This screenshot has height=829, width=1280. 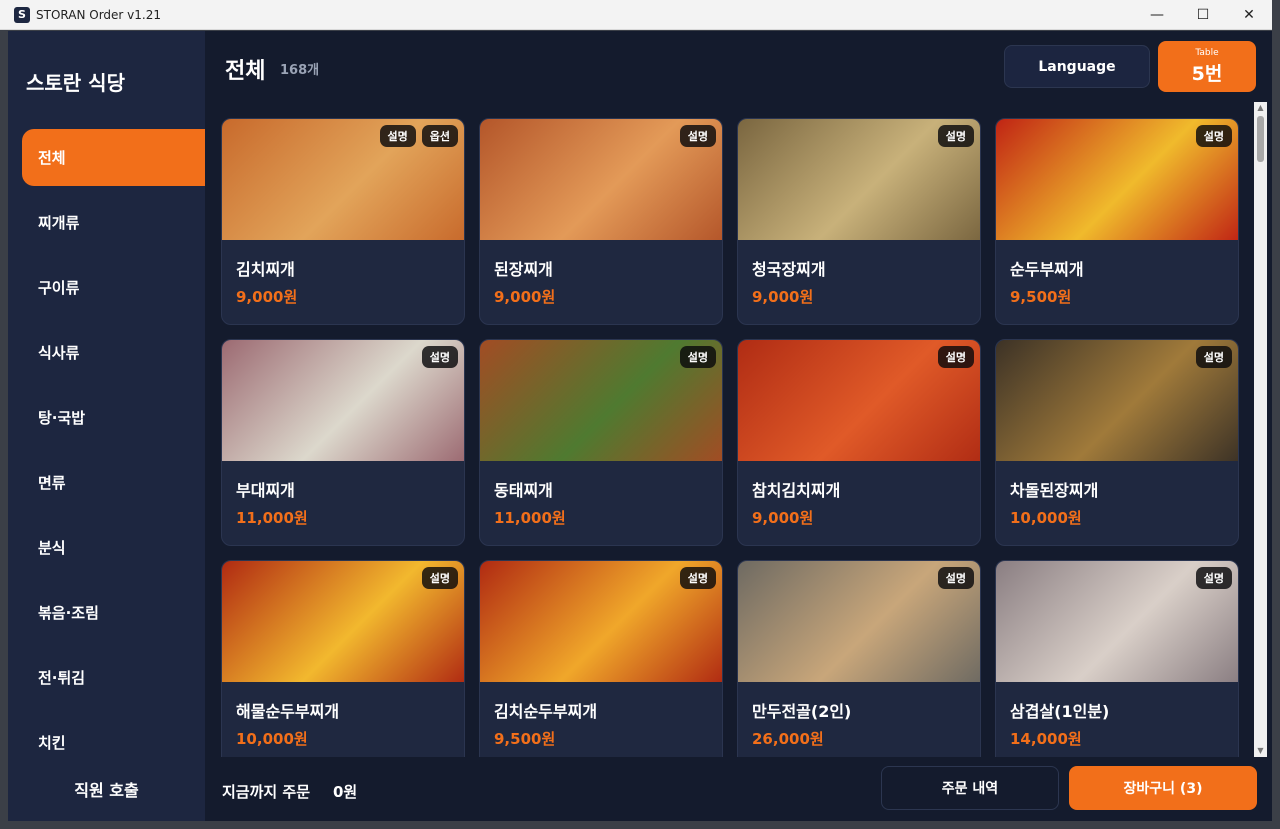 I want to click on menu-price: 26,000원, so click(x=788, y=739).